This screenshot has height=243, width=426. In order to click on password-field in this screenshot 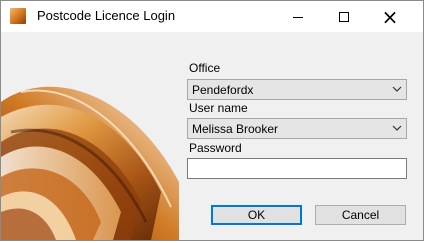, I will do `click(297, 168)`.